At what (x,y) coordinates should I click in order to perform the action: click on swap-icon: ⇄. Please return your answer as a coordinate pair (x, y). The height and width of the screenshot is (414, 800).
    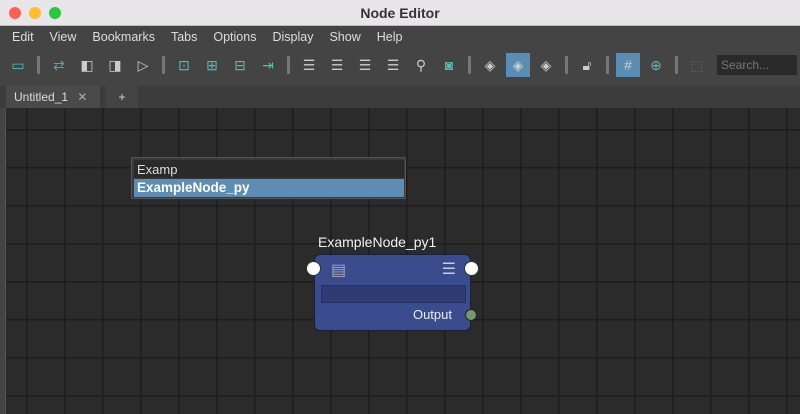
    Looking at the image, I should click on (59, 65).